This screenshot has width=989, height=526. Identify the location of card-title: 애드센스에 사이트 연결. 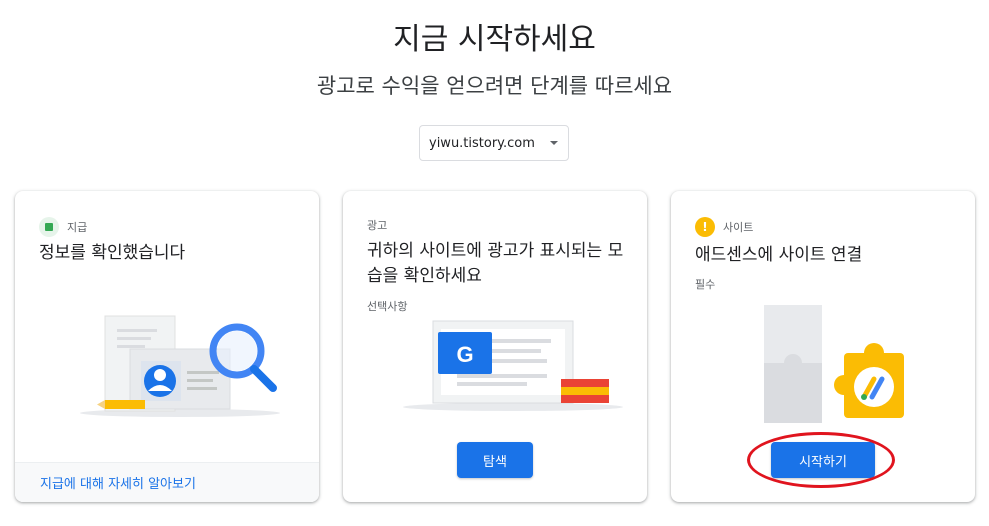
(779, 255).